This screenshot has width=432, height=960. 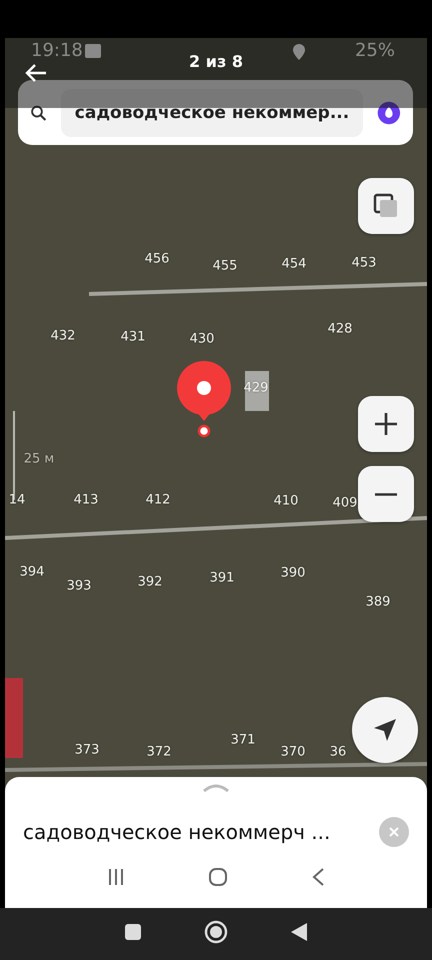 What do you see at coordinates (338, 752) in the screenshot?
I see `plot-number: 36` at bounding box center [338, 752].